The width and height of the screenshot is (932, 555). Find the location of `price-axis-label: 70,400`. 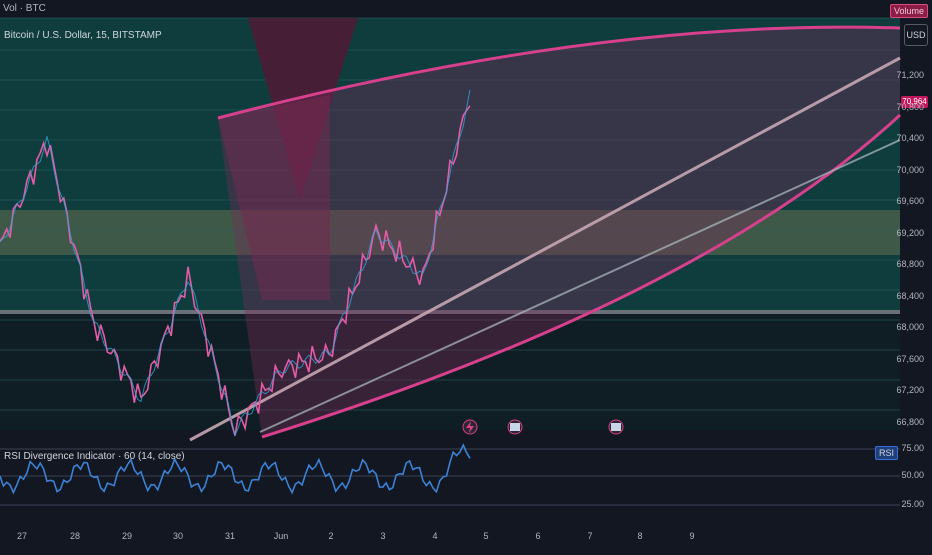

price-axis-label: 70,400 is located at coordinates (910, 138).